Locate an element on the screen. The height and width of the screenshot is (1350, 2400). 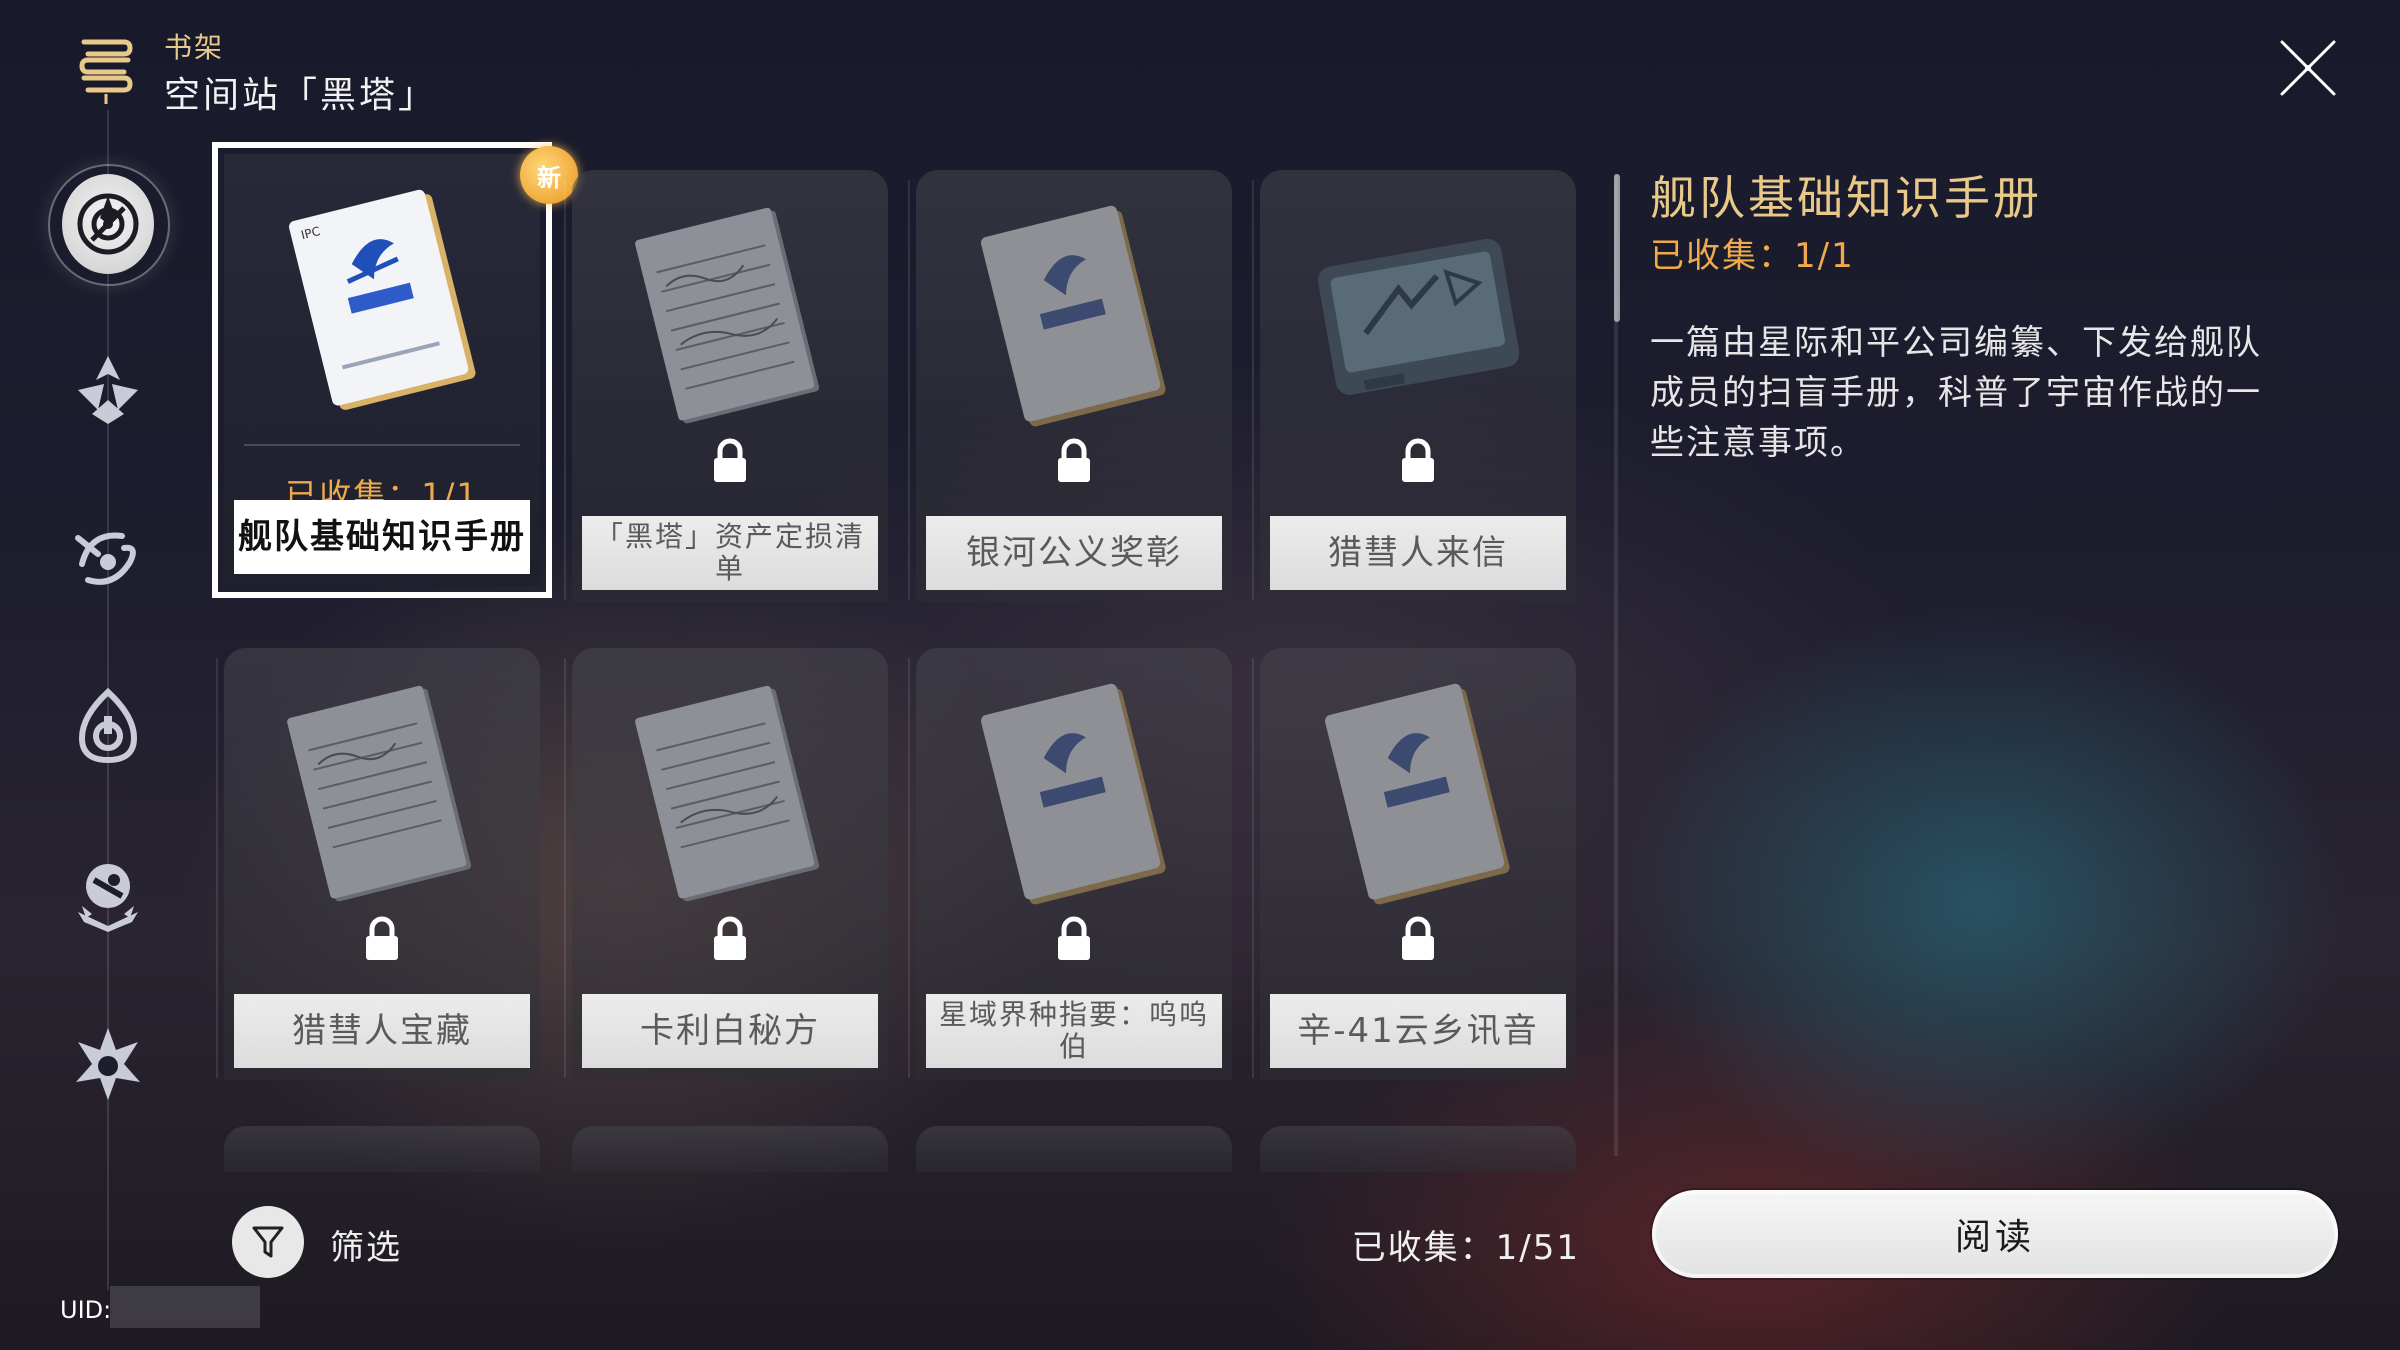
book-card: 猎彗人来信 is located at coordinates (1414, 386).